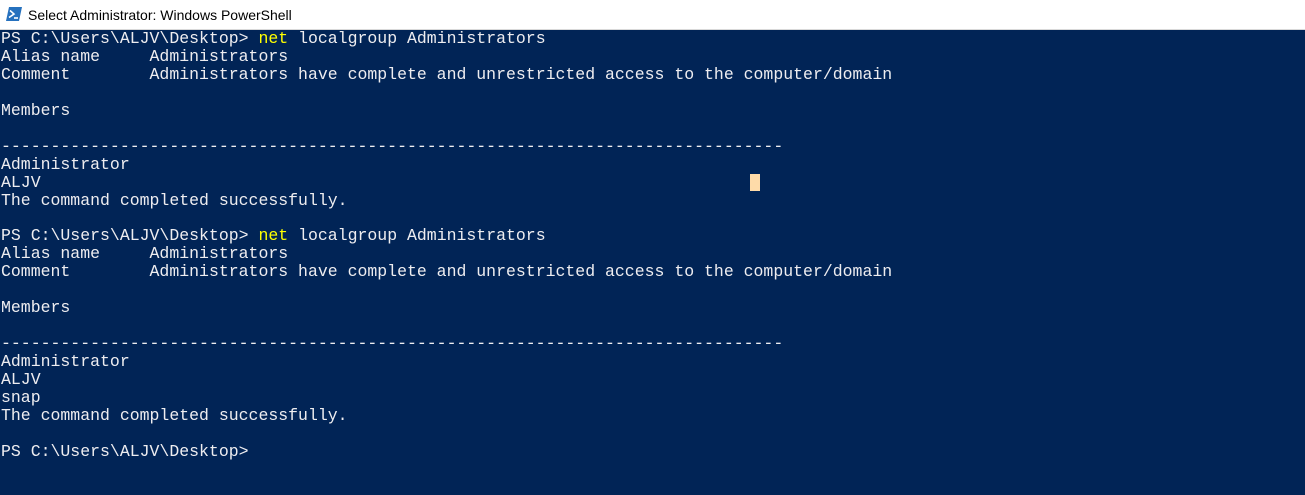  What do you see at coordinates (125, 452) in the screenshot?
I see `final-prompt: PS C:\Users\ALJV\Desktop>` at bounding box center [125, 452].